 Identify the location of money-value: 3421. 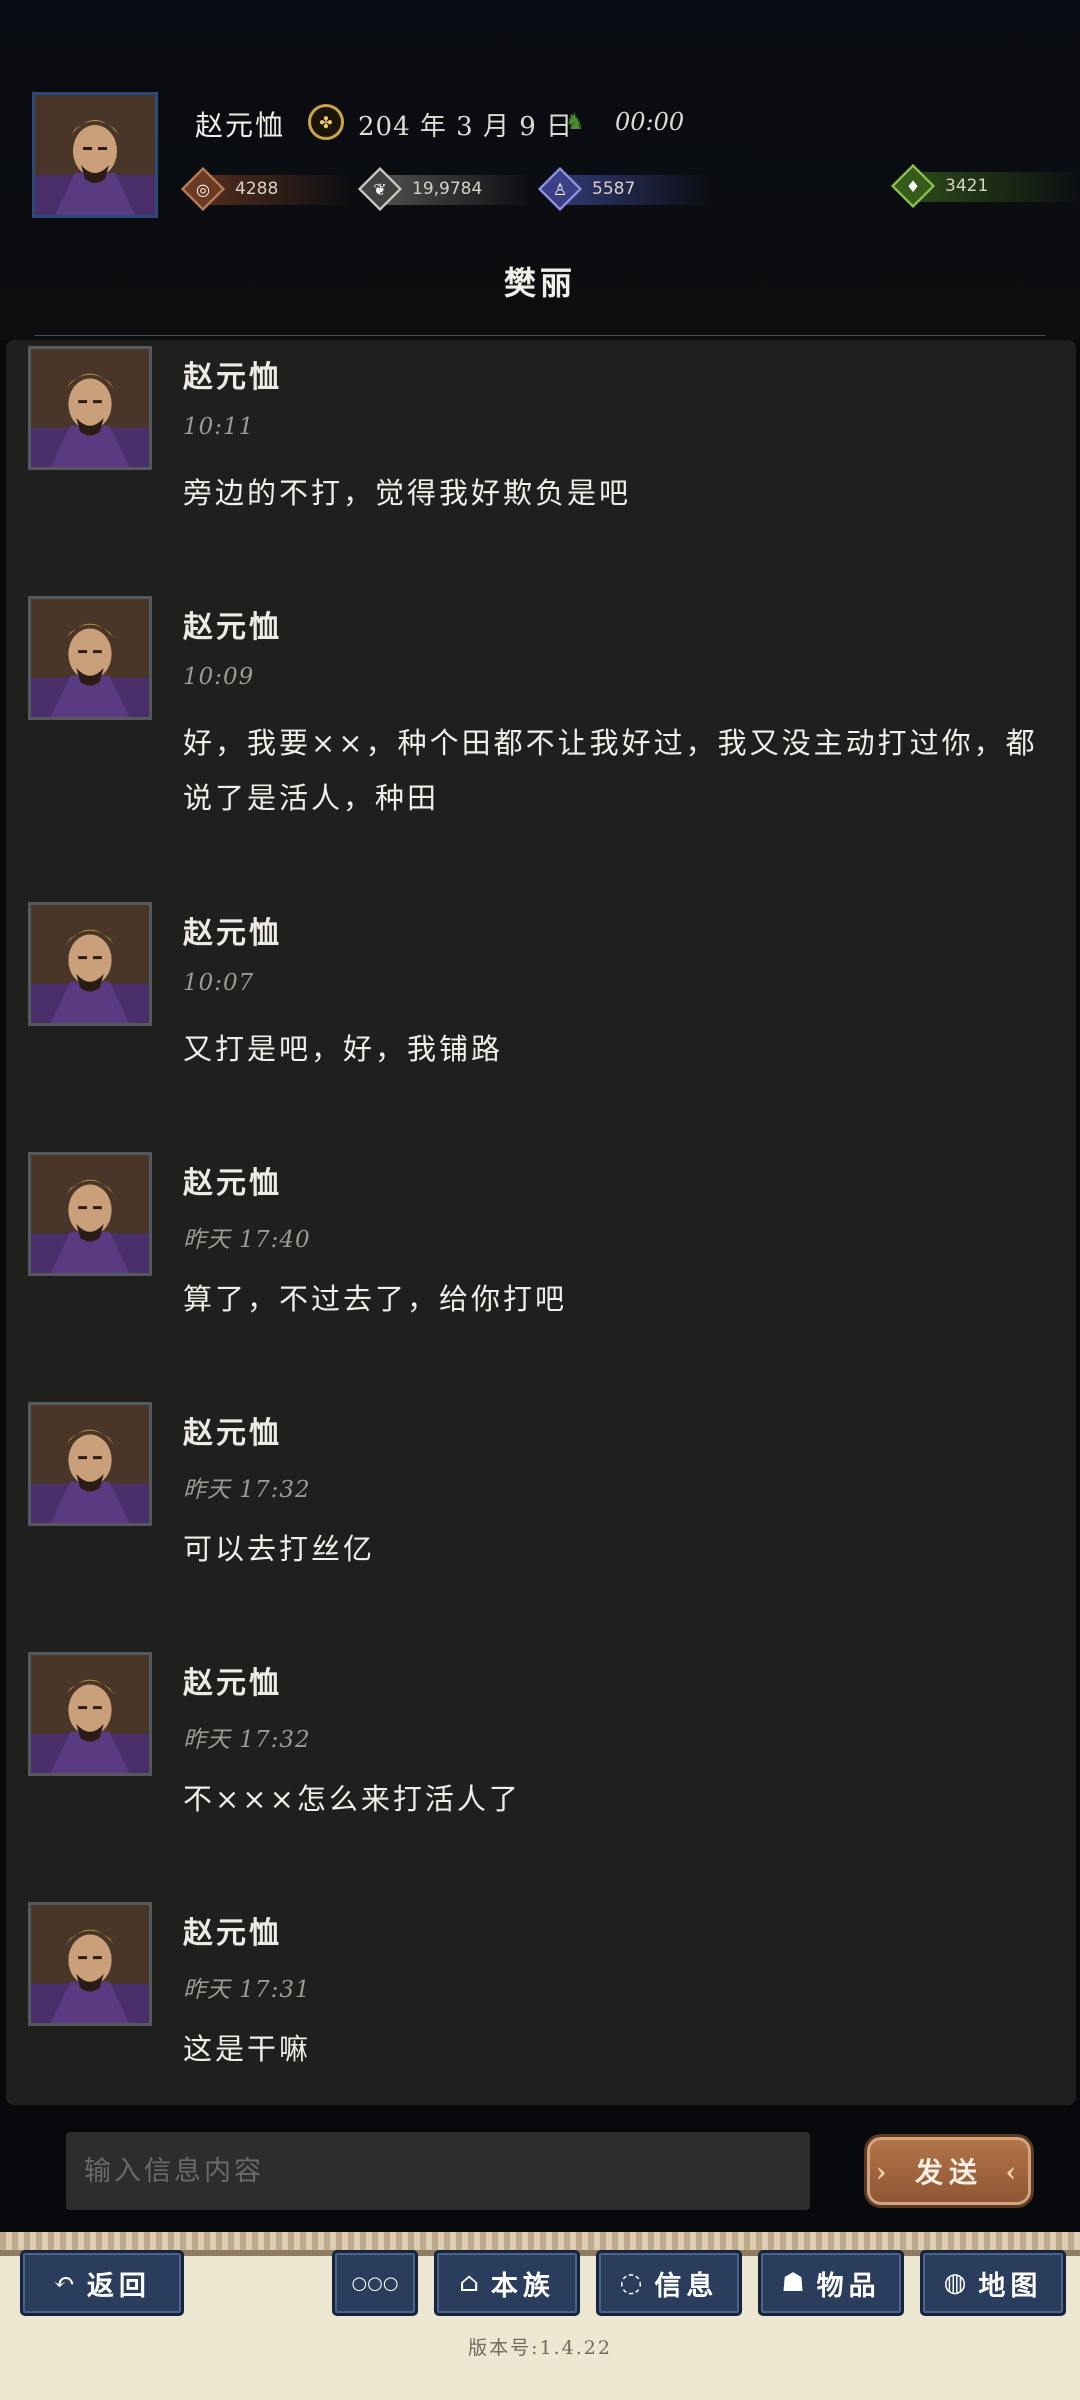
(967, 186).